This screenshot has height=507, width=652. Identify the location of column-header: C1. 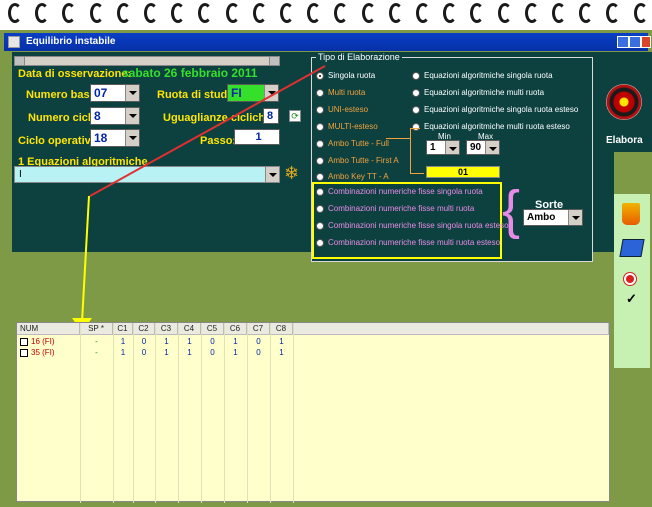
(123, 329).